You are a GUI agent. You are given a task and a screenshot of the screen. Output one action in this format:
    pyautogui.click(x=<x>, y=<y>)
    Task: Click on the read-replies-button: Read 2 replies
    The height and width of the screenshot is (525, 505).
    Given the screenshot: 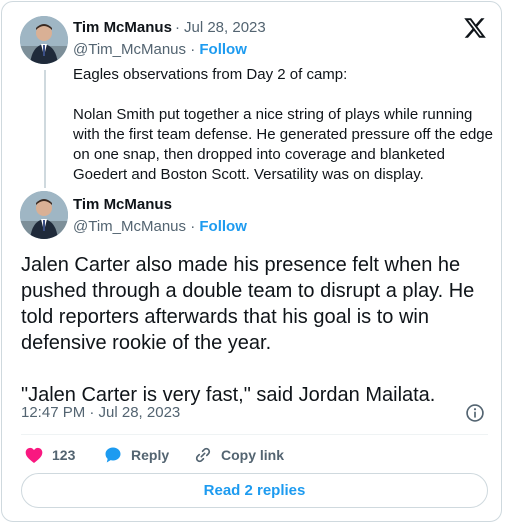 What is the action you would take?
    pyautogui.click(x=254, y=490)
    